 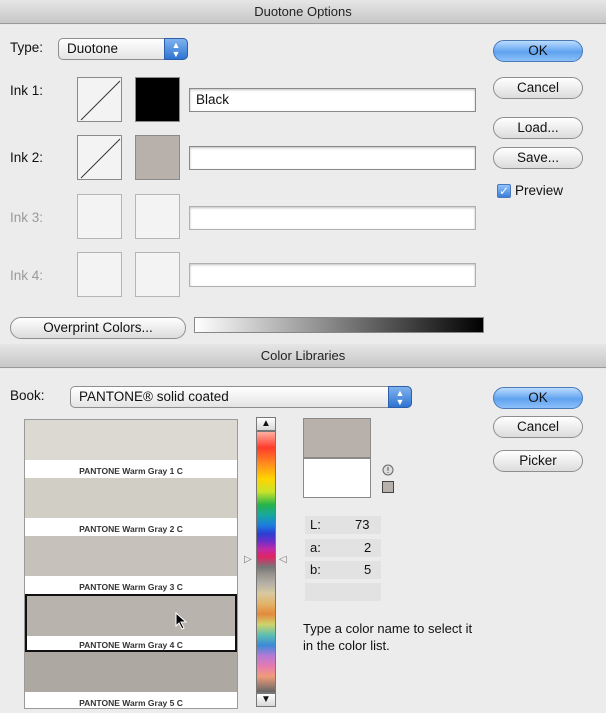 What do you see at coordinates (315, 547) in the screenshot?
I see `lab-a-label: a:` at bounding box center [315, 547].